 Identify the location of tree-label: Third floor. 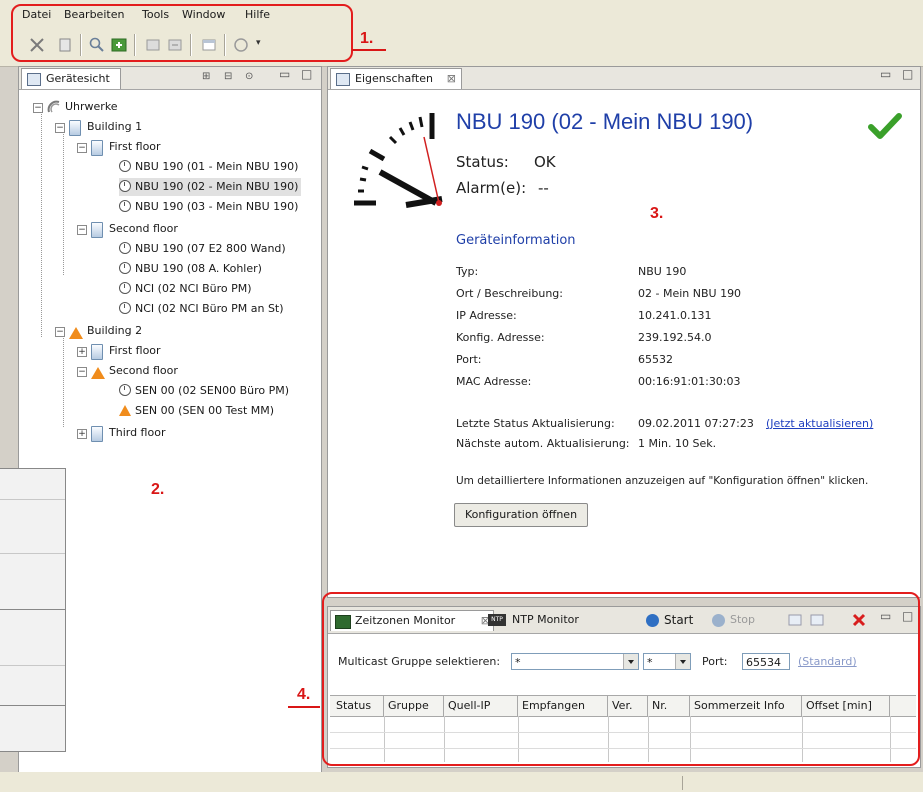
(137, 432).